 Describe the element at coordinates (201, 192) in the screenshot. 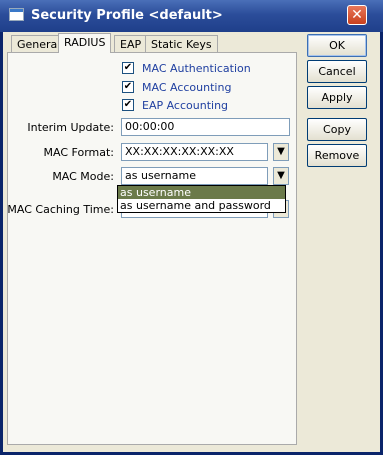

I see `mac-mode-option: as username` at that location.